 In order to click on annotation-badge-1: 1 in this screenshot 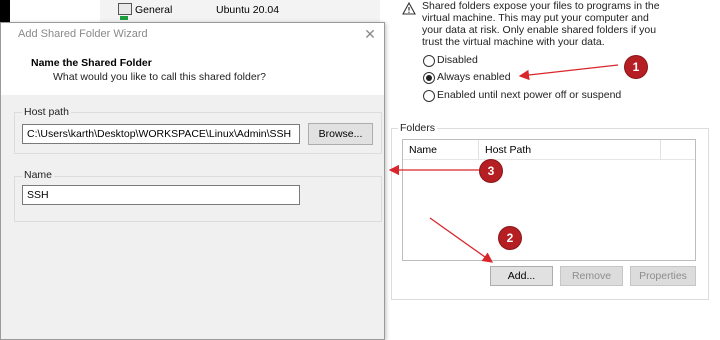, I will do `click(636, 67)`.